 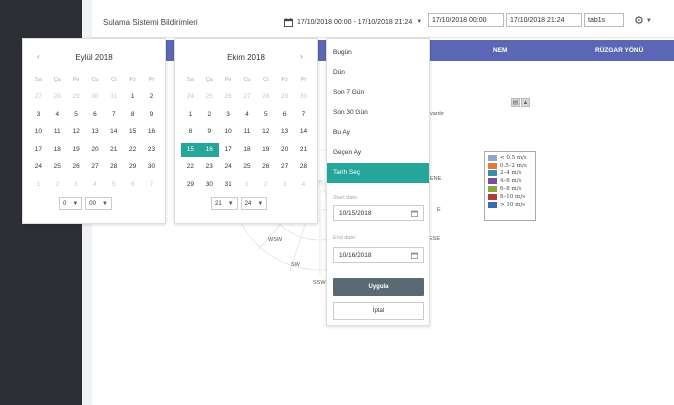 I want to click on end-date-input: 10/16/2018, so click(x=378, y=255).